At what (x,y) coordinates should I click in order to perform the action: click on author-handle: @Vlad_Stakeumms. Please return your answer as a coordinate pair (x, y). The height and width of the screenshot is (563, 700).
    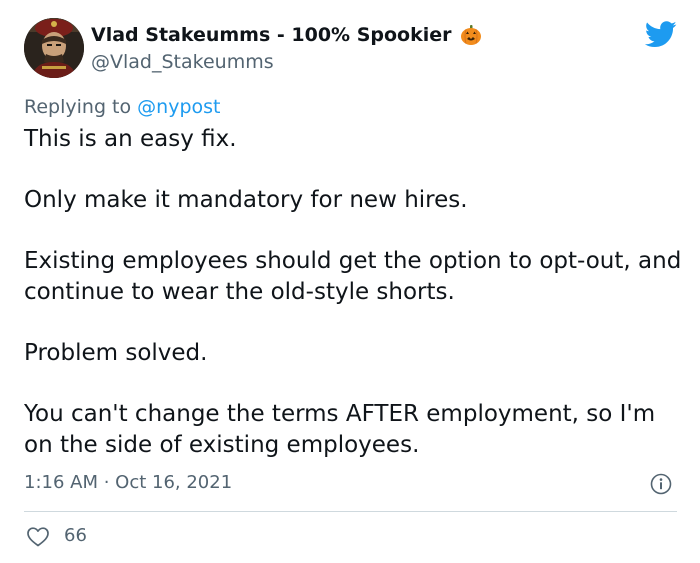
    Looking at the image, I should click on (182, 62).